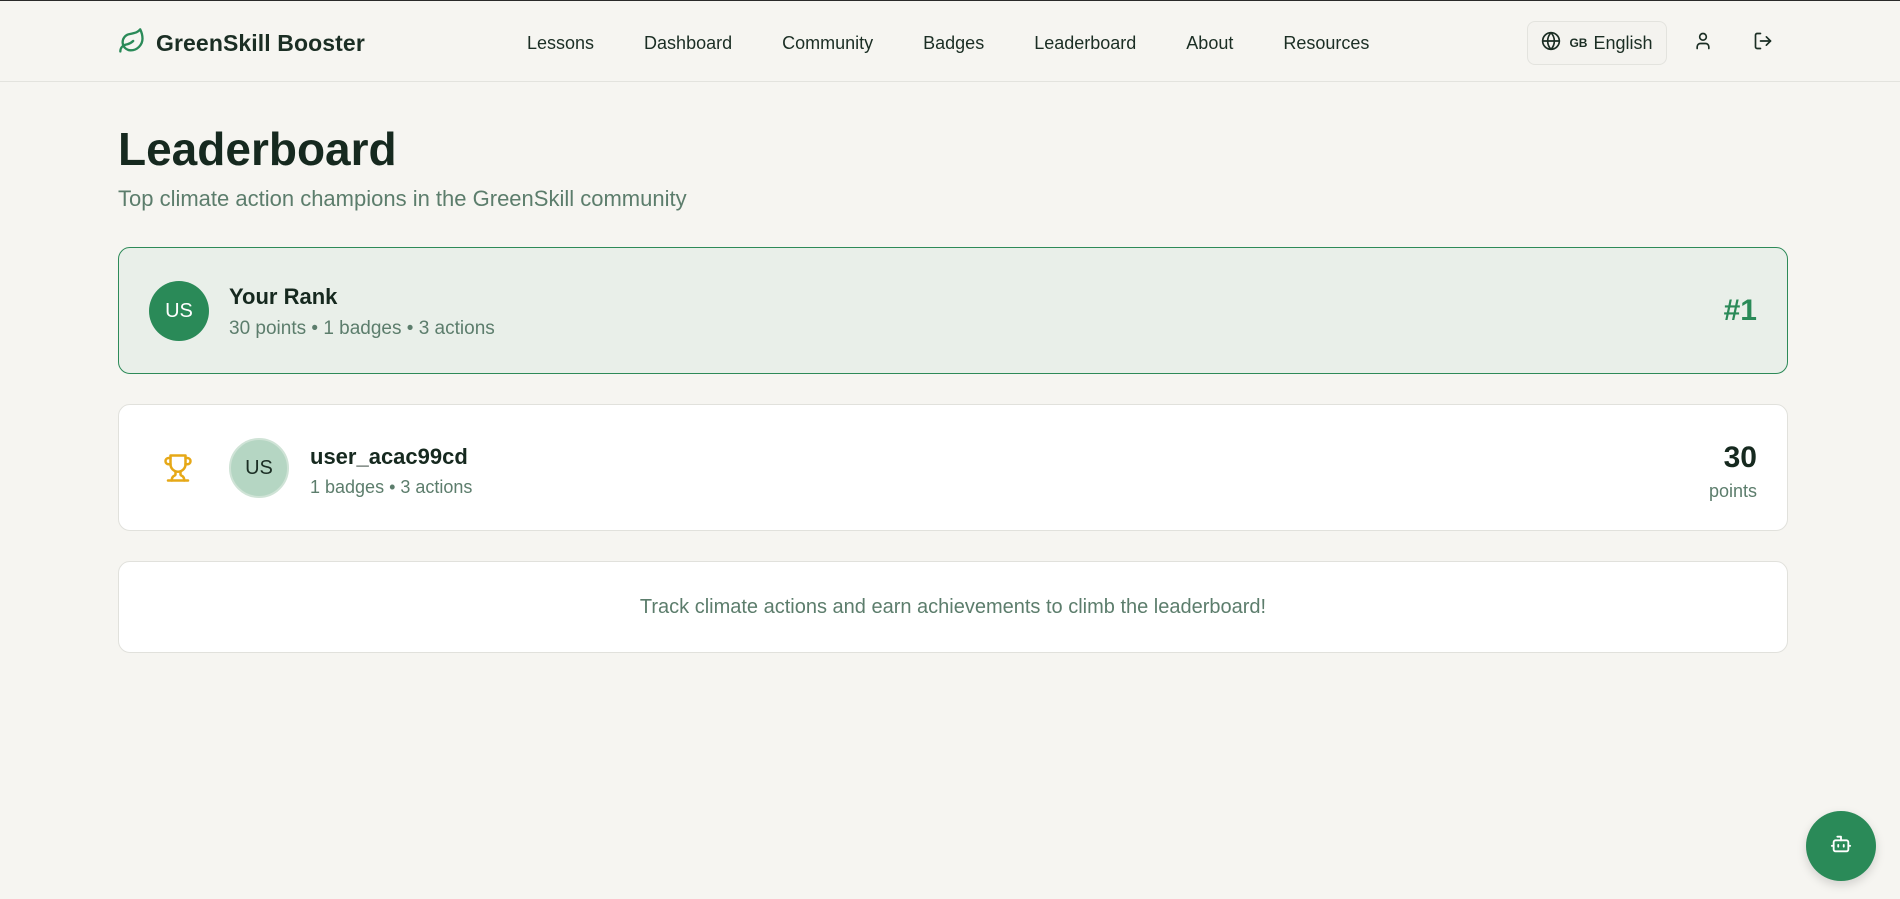 The image size is (1900, 899). I want to click on language-selector: GB English, so click(1597, 43).